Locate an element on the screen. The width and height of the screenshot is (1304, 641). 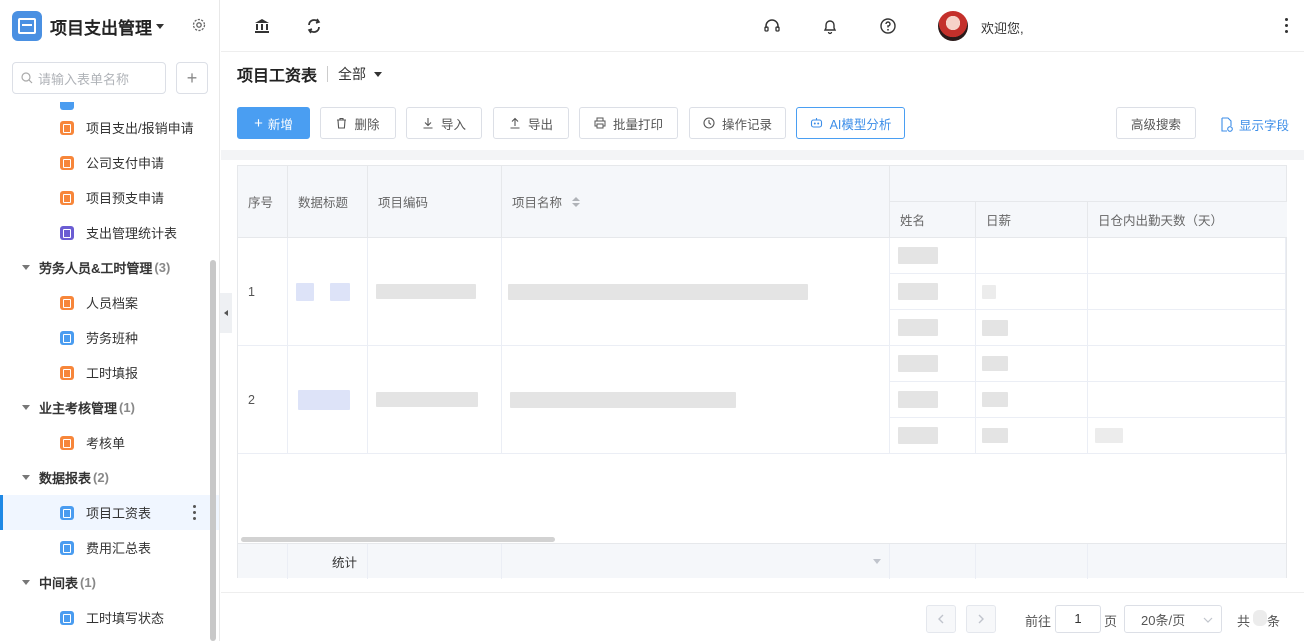
col-header-data-title: 数据标题 is located at coordinates (328, 202).